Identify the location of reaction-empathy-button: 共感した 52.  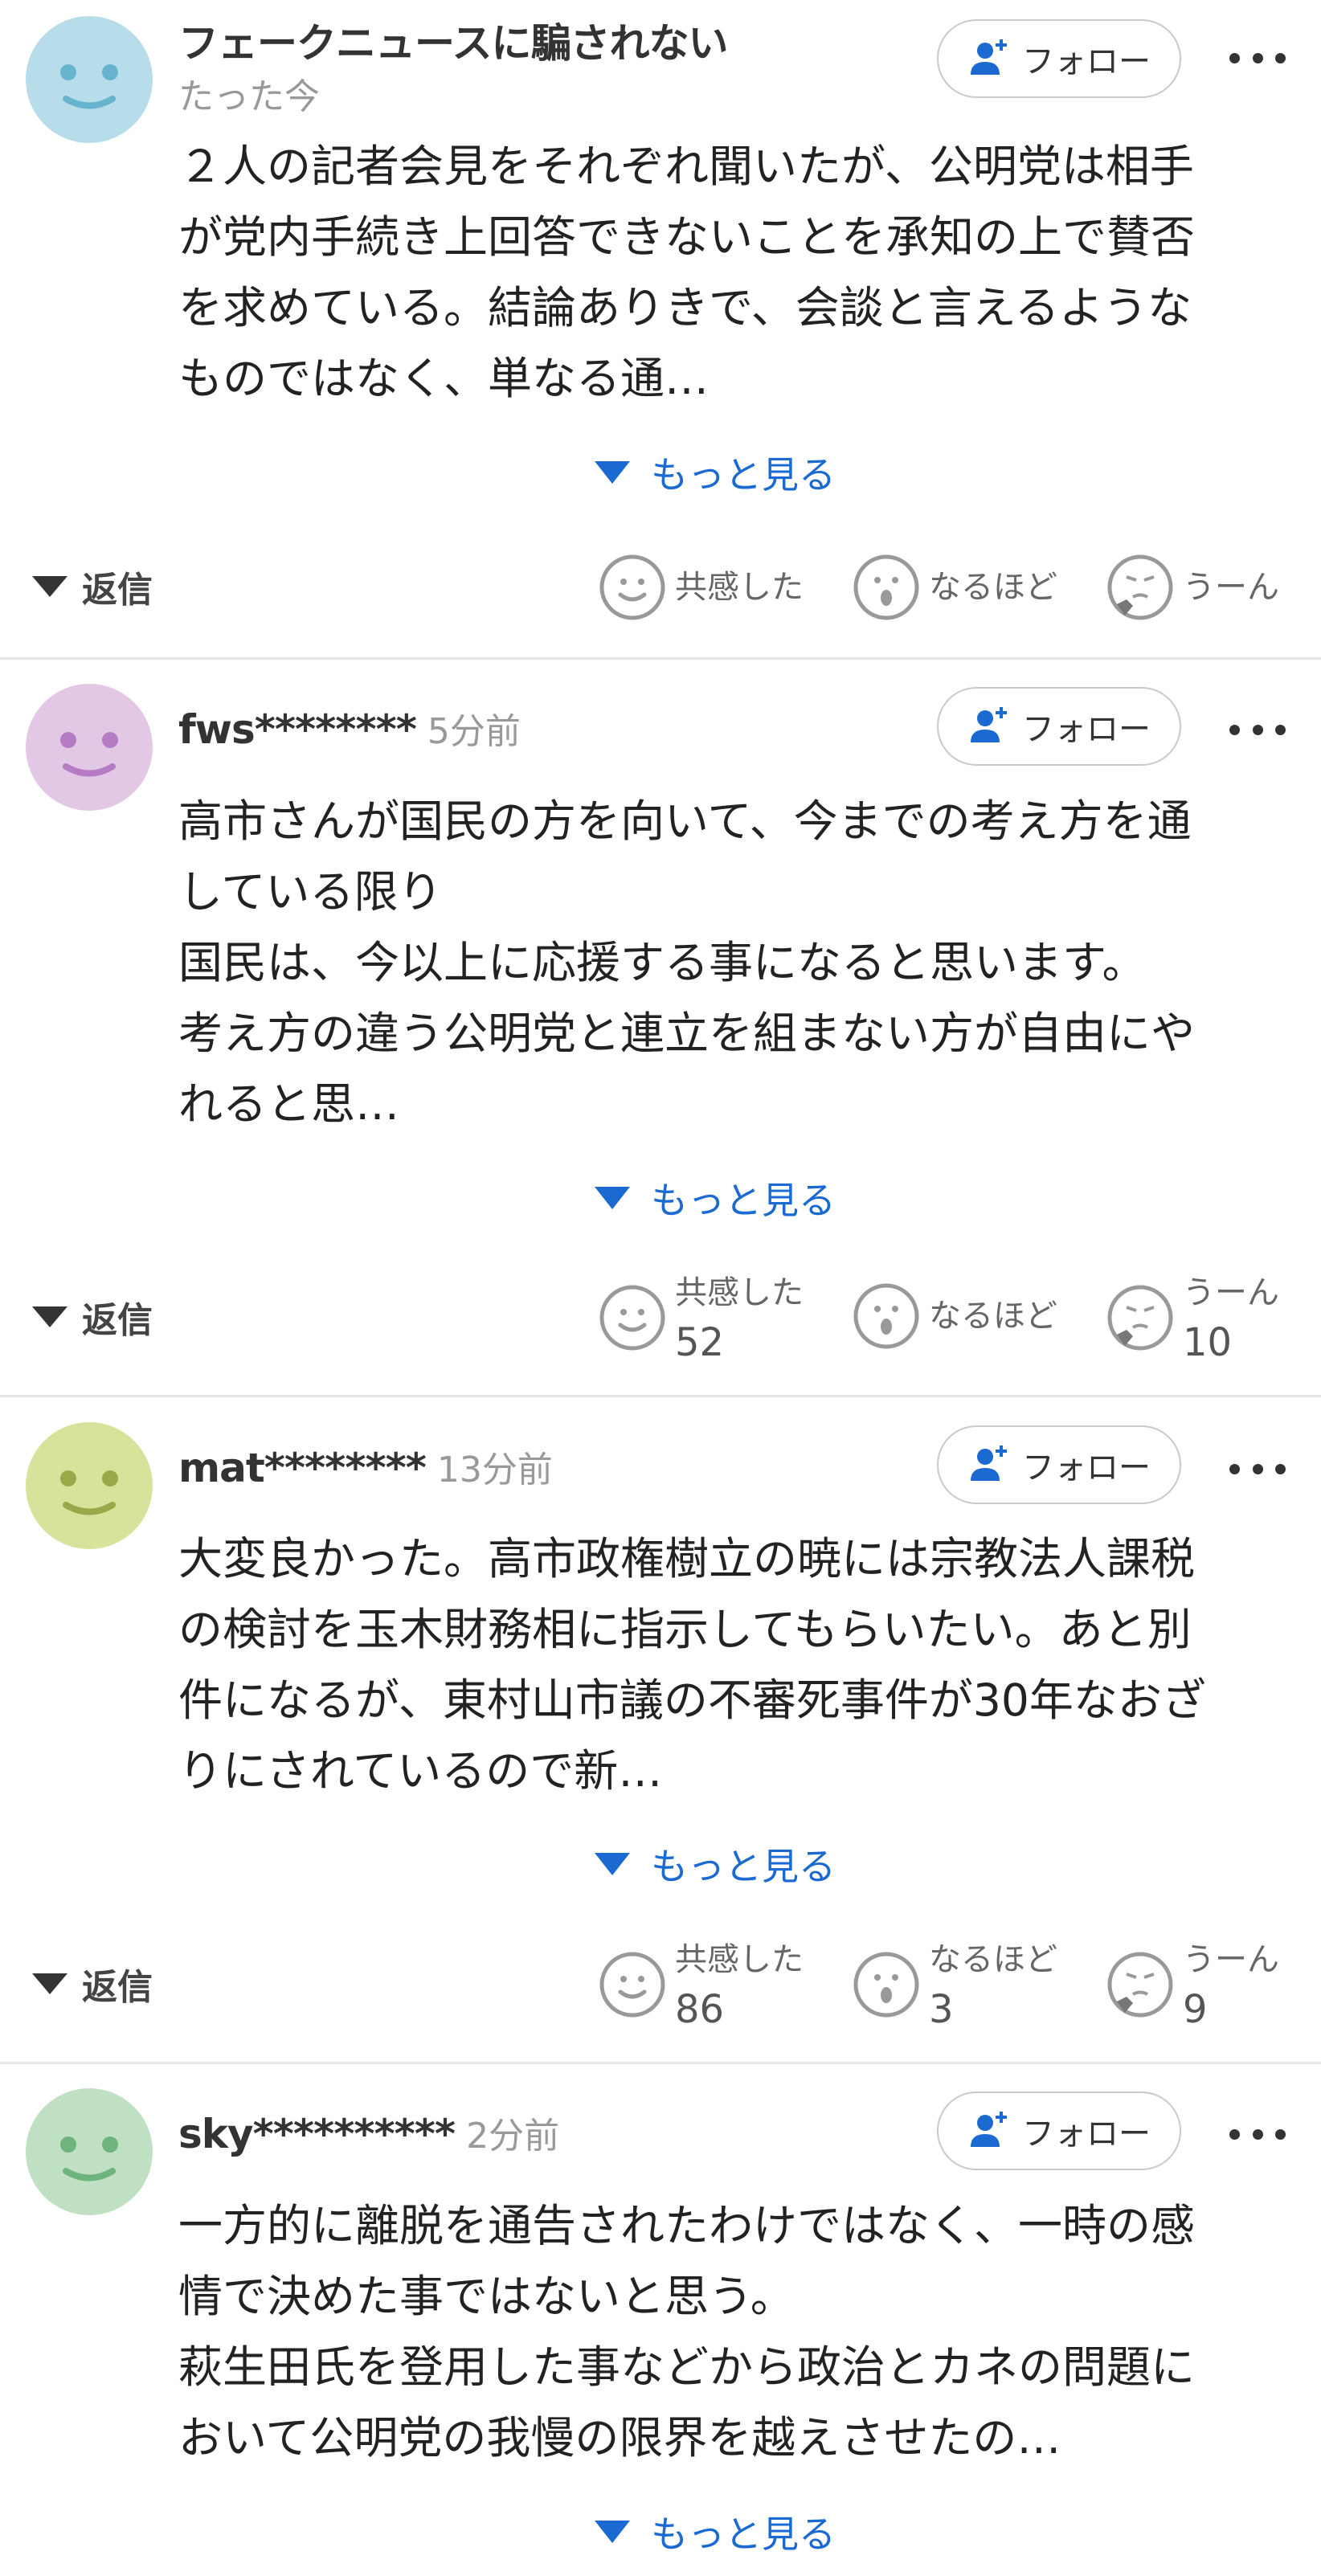
(701, 1318).